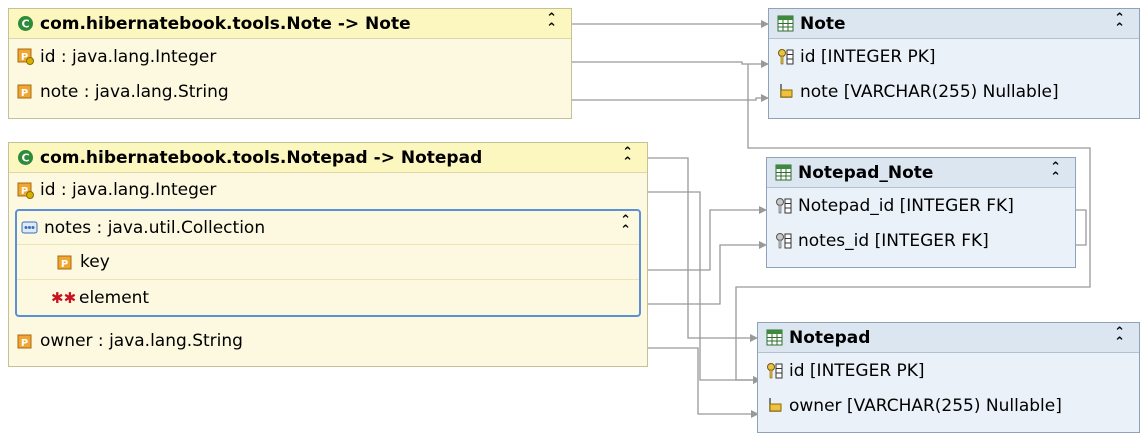 This screenshot has height=435, width=1141. What do you see at coordinates (328, 228) in the screenshot?
I see `collection-notes-header: notes : java.util.Collection ⌃ ⌃` at bounding box center [328, 228].